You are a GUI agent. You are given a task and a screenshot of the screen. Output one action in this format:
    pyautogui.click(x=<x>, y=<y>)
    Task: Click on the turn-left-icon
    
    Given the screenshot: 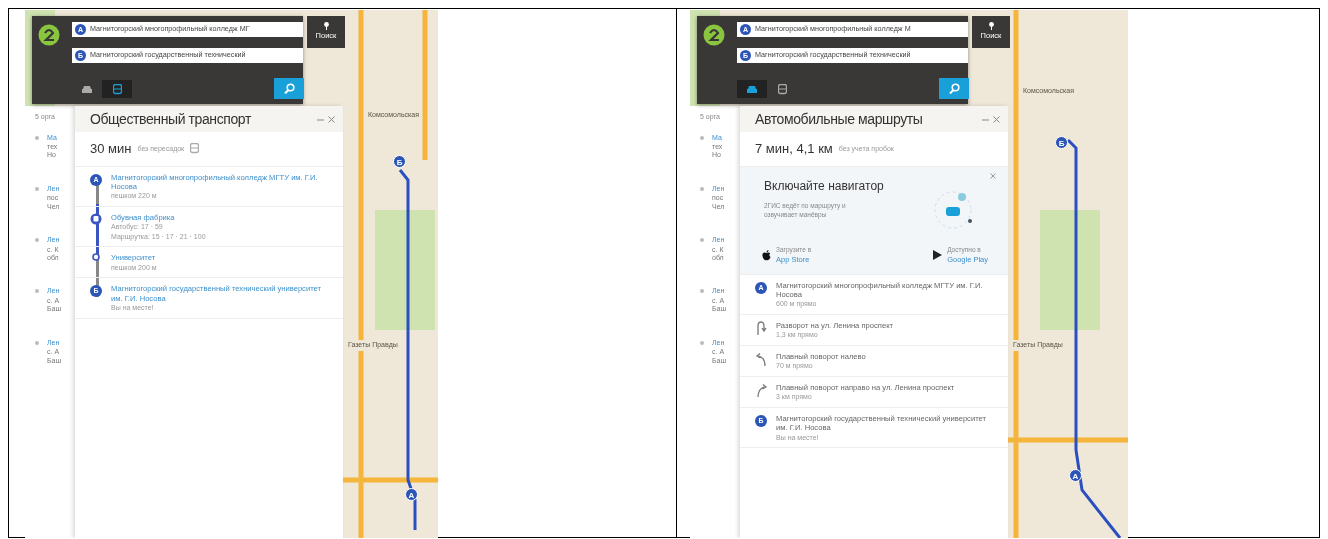 What is the action you would take?
    pyautogui.click(x=761, y=359)
    